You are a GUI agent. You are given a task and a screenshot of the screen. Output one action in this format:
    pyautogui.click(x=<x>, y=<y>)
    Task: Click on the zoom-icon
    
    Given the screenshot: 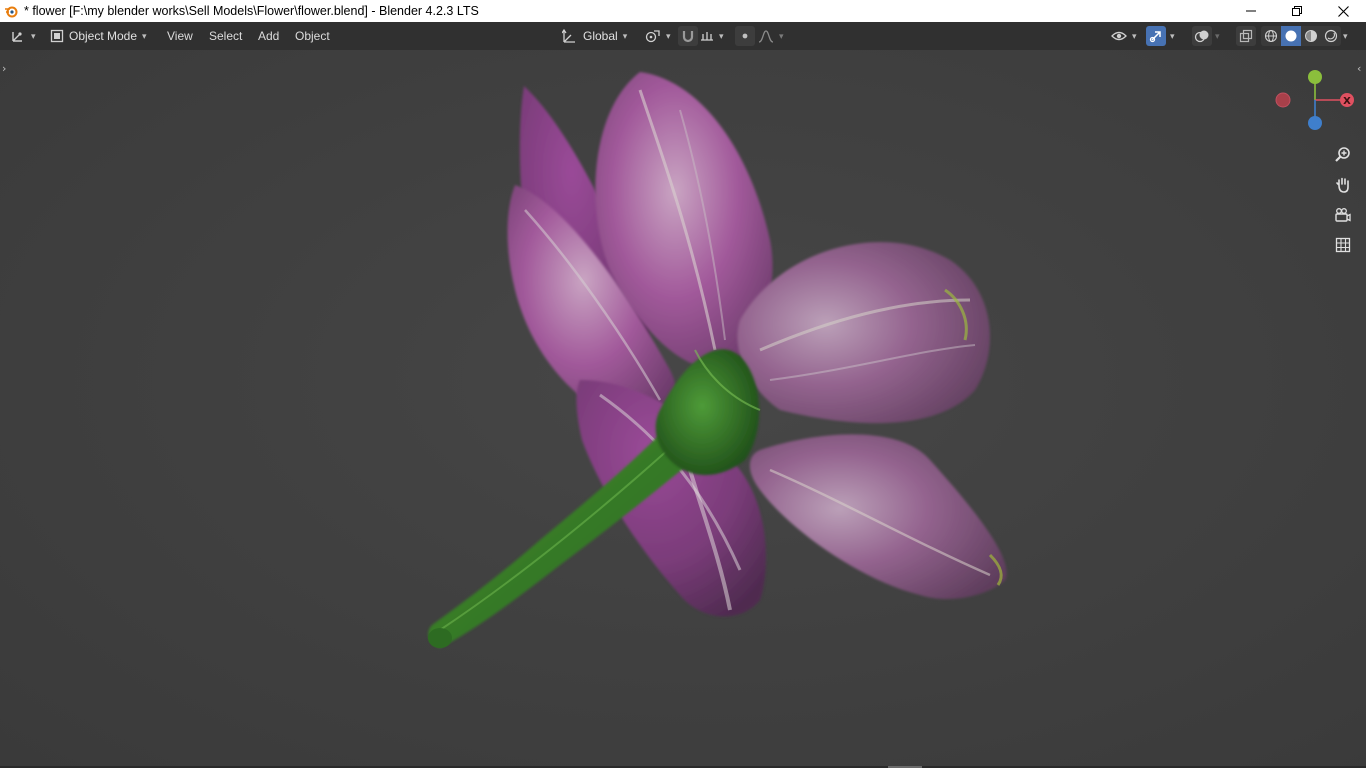 What is the action you would take?
    pyautogui.click(x=1342, y=154)
    